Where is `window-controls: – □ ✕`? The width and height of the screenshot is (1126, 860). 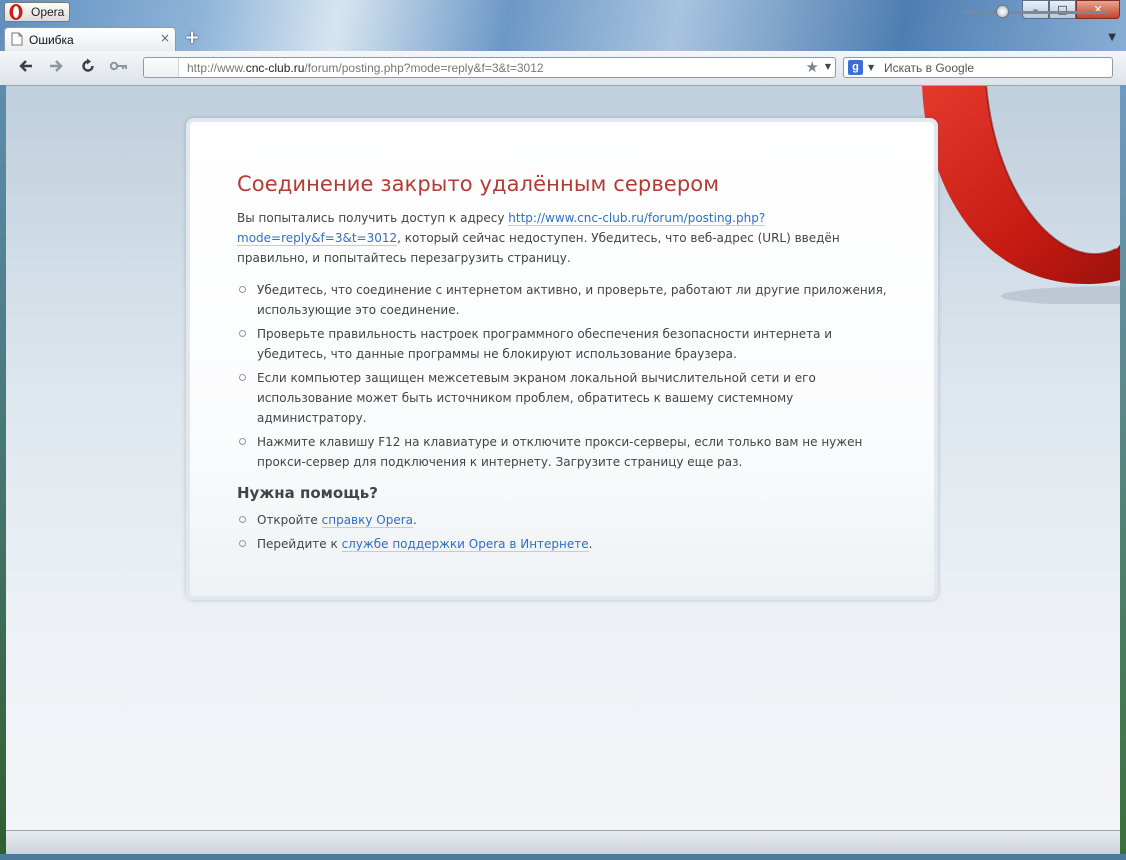 window-controls: – □ ✕ is located at coordinates (1071, 10).